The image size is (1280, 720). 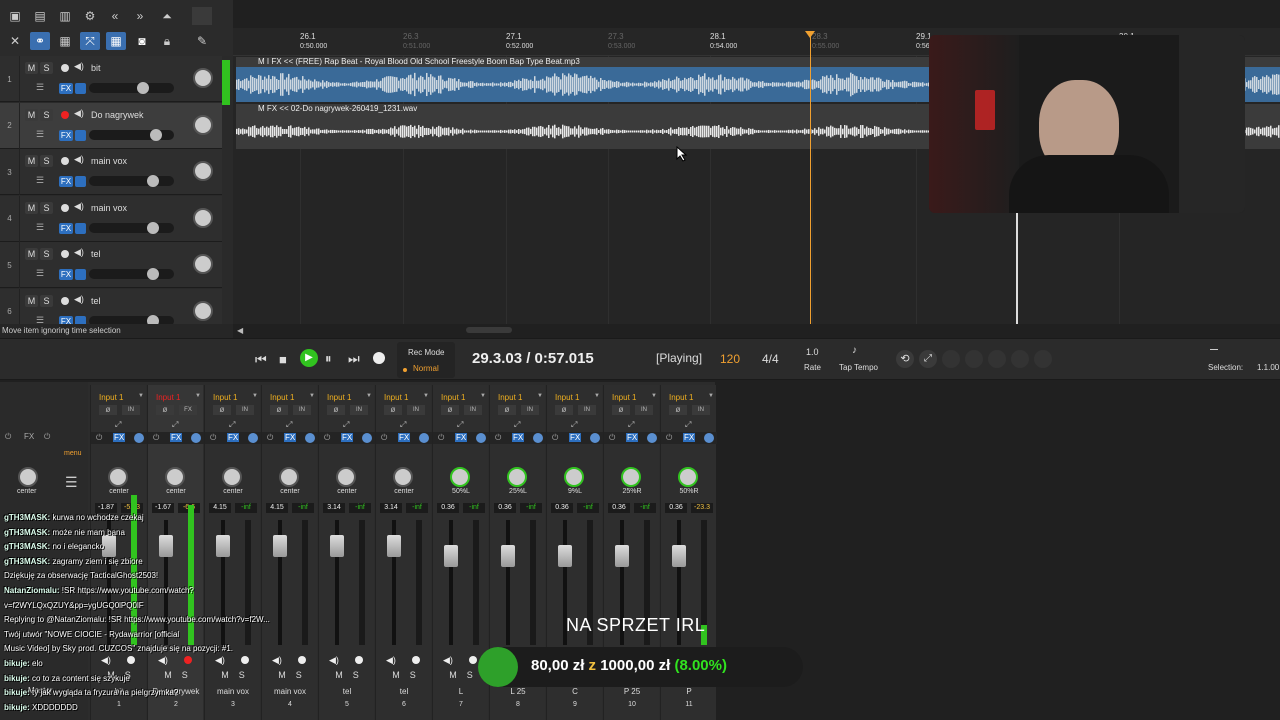 I want to click on record-icon, so click(x=379, y=358).